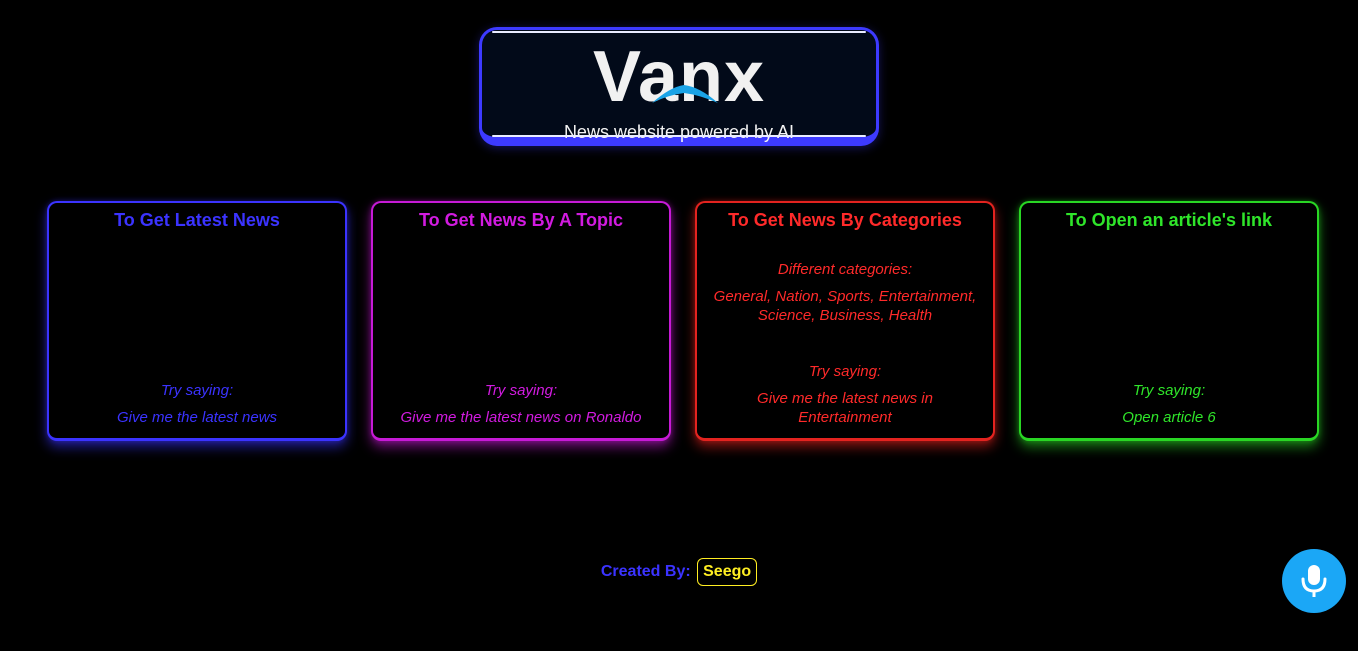 The width and height of the screenshot is (1358, 651). I want to click on logo-swoosh-icon, so click(685, 94).